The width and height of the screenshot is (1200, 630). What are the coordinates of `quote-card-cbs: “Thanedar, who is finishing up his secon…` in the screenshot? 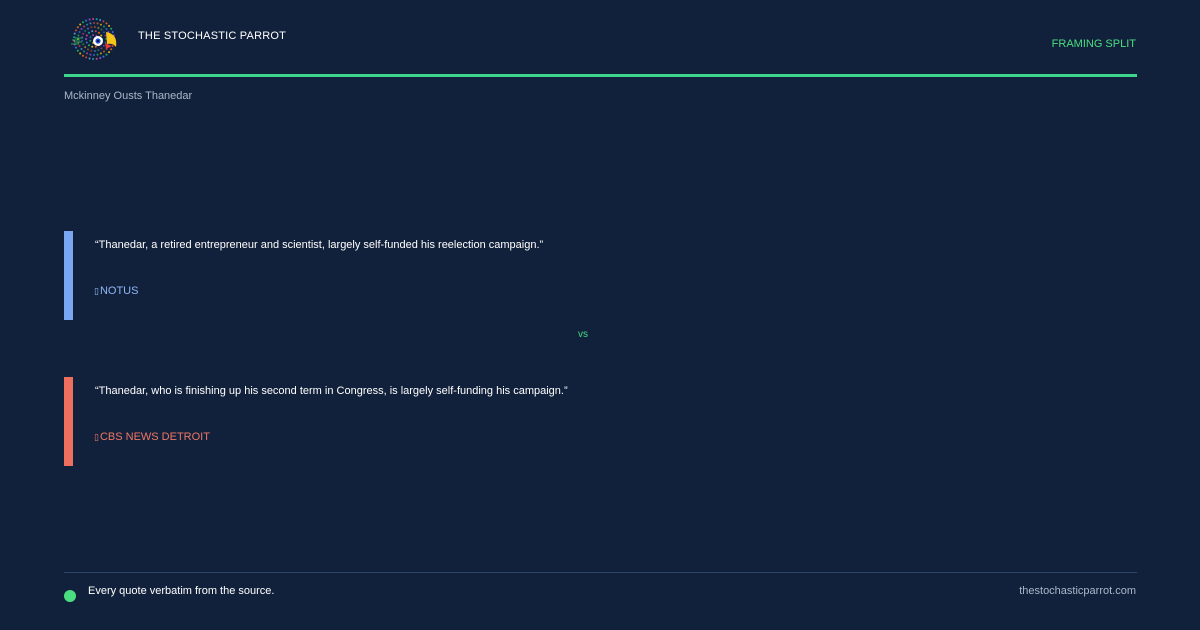 It's located at (564, 421).